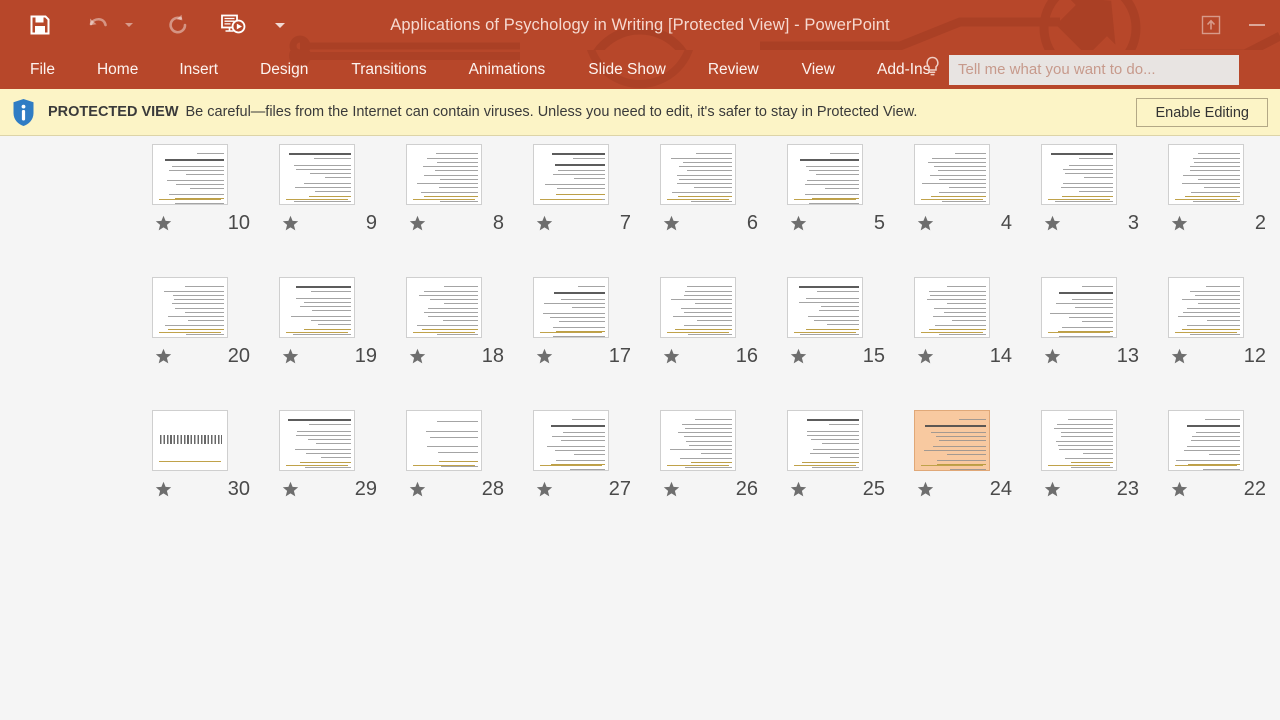  I want to click on tab-transitions: Transitions, so click(388, 69).